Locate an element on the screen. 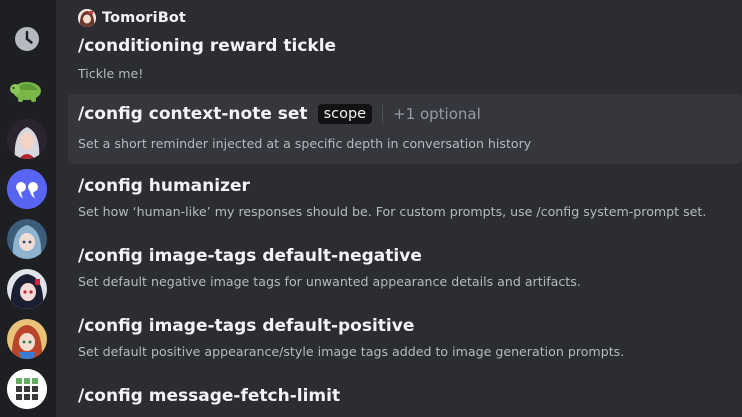 This screenshot has height=417, width=742. command-name: /config humanizer is located at coordinates (164, 186).